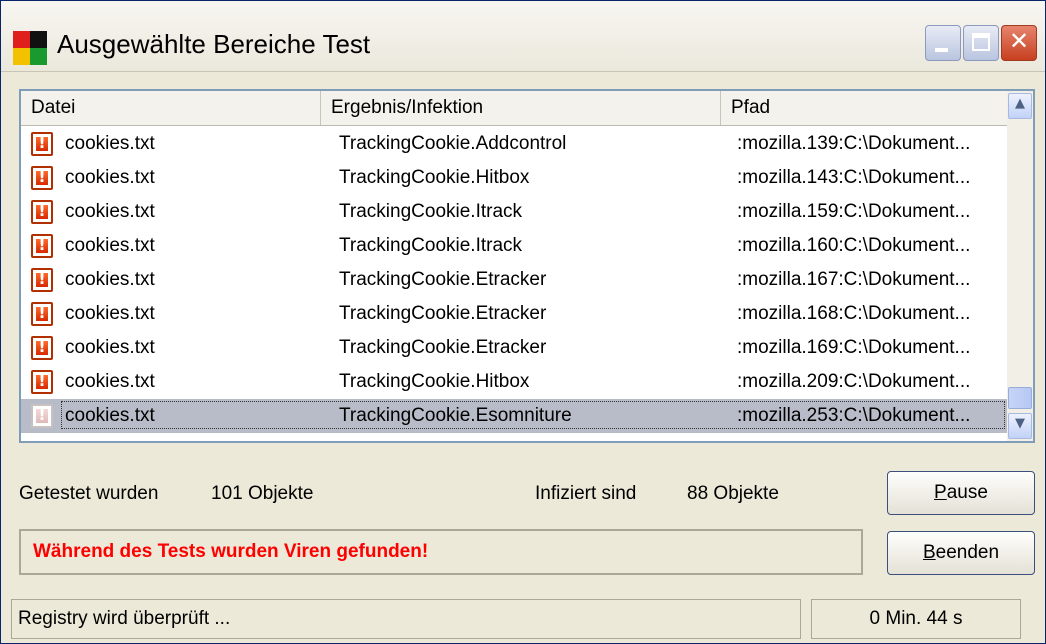 The width and height of the screenshot is (1046, 644). Describe the element at coordinates (1020, 398) in the screenshot. I see `scroll-thumb` at that location.